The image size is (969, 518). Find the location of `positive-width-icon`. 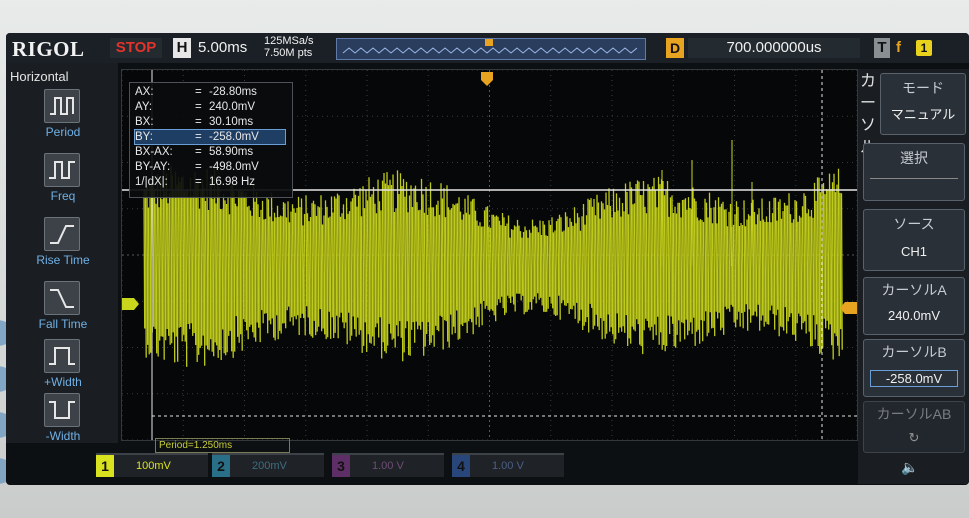

positive-width-icon is located at coordinates (62, 356).